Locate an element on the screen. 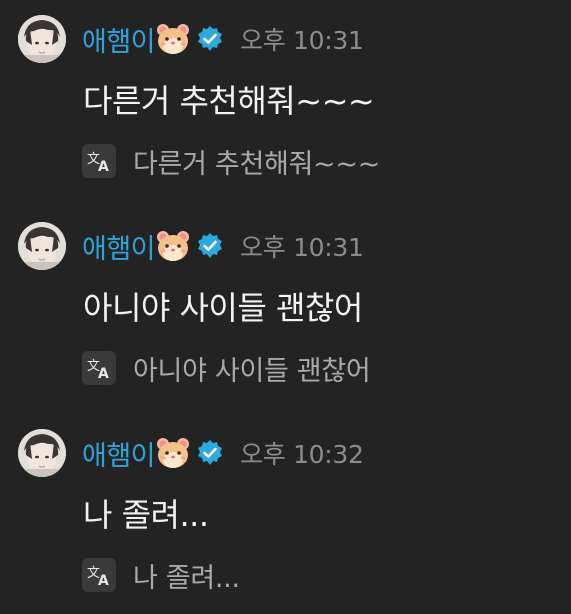  message-text: 아니야 사이들 괜찮어 is located at coordinates (223, 308).